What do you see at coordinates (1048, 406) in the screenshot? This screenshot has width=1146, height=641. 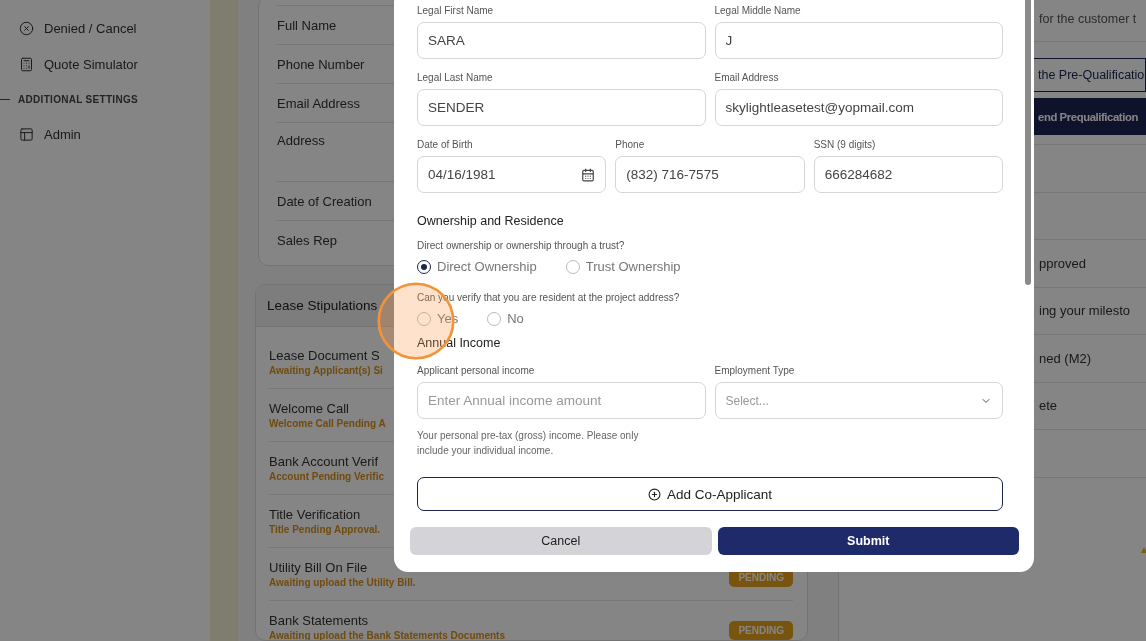 I see `milestone-label: ete` at bounding box center [1048, 406].